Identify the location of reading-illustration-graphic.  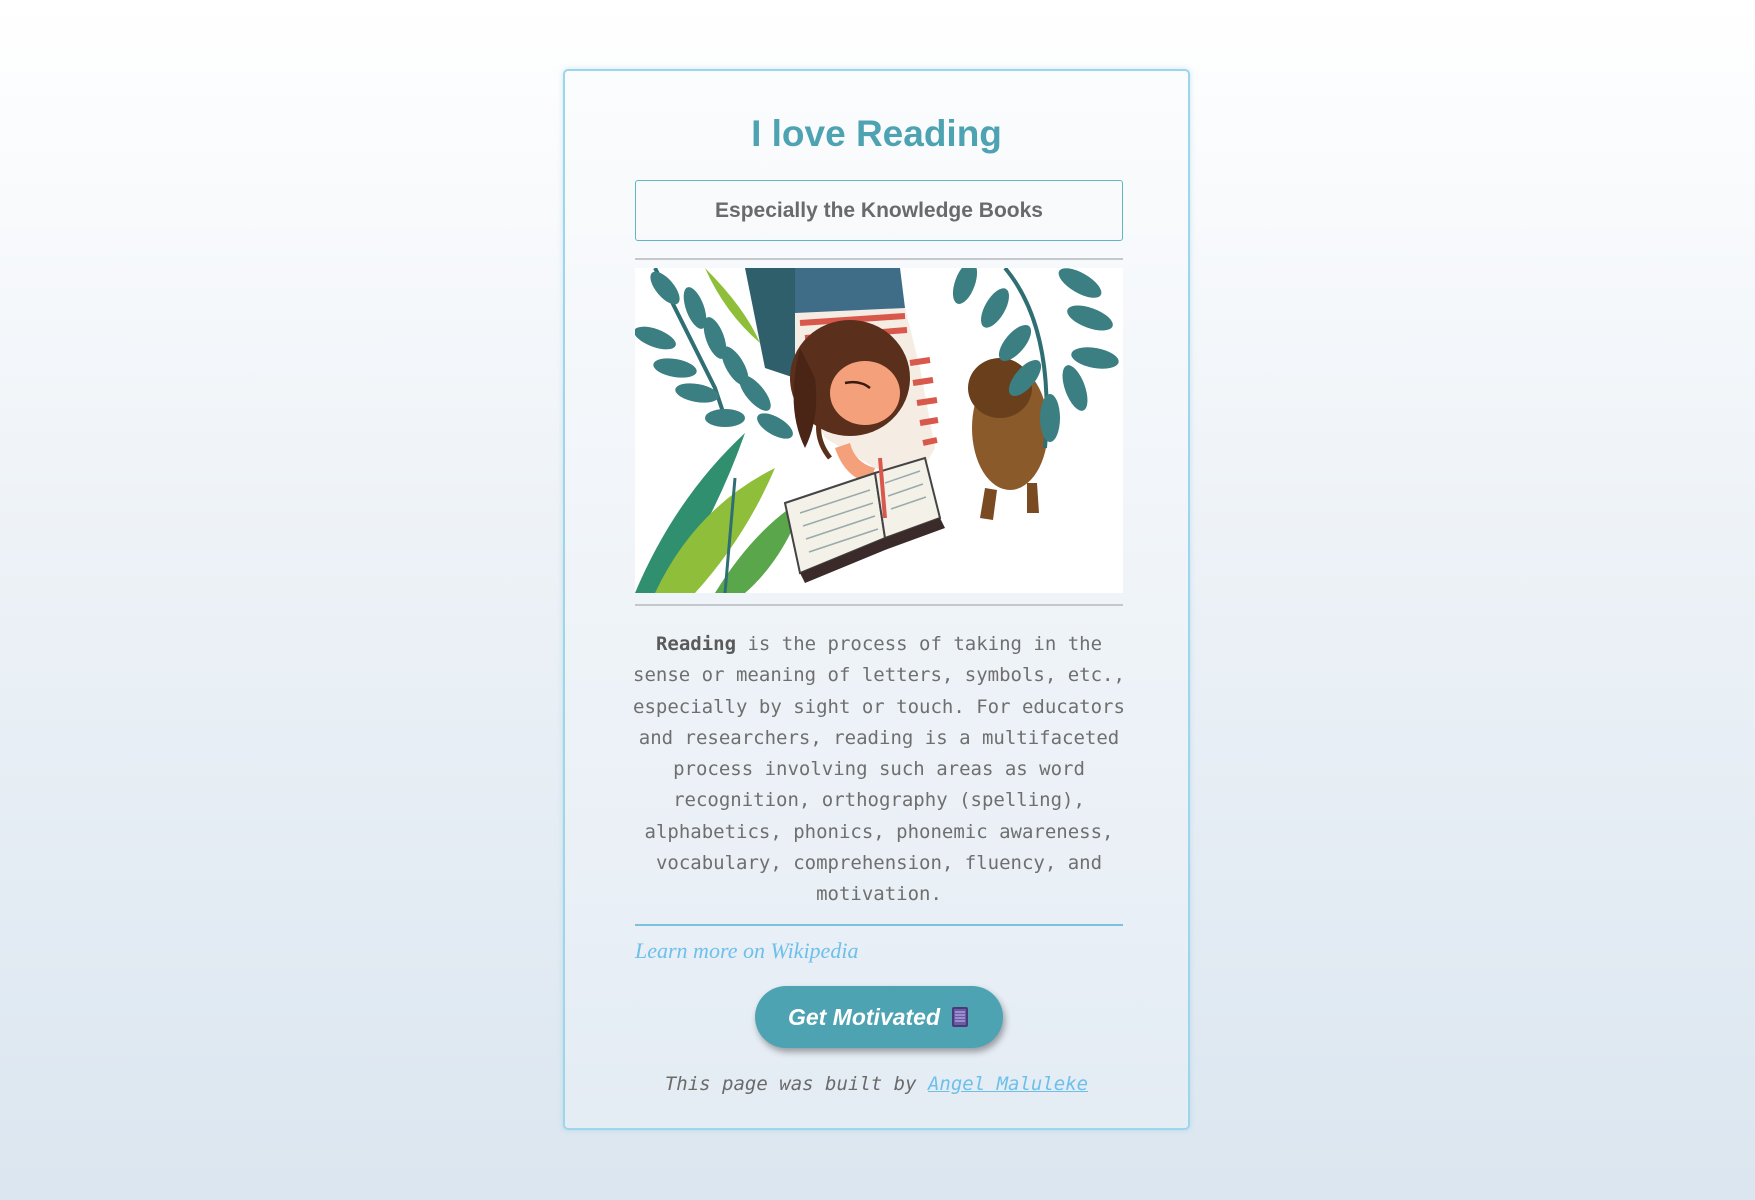
(879, 430).